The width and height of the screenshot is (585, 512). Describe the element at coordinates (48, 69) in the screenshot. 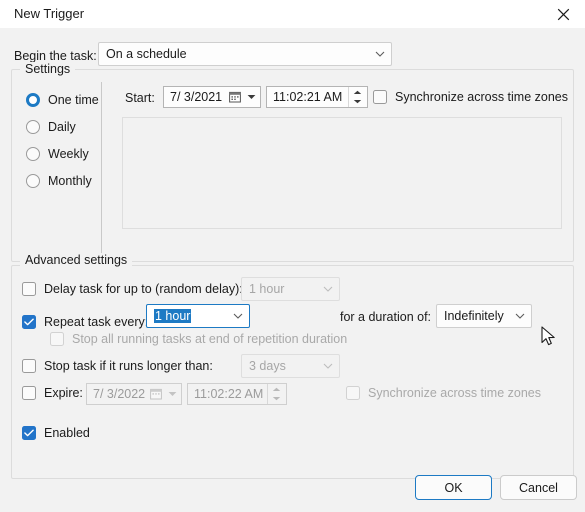

I see `settings-group-title: Settings` at that location.